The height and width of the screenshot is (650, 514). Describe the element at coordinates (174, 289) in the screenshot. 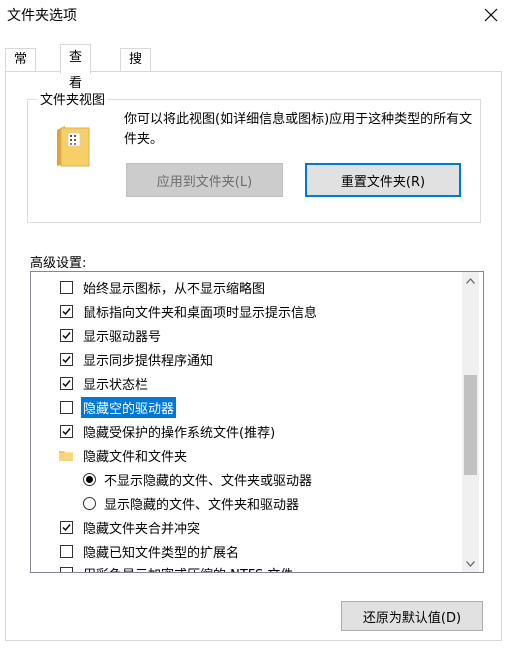

I see `list-item-label: 始终显示图标，从不显示缩略图` at that location.